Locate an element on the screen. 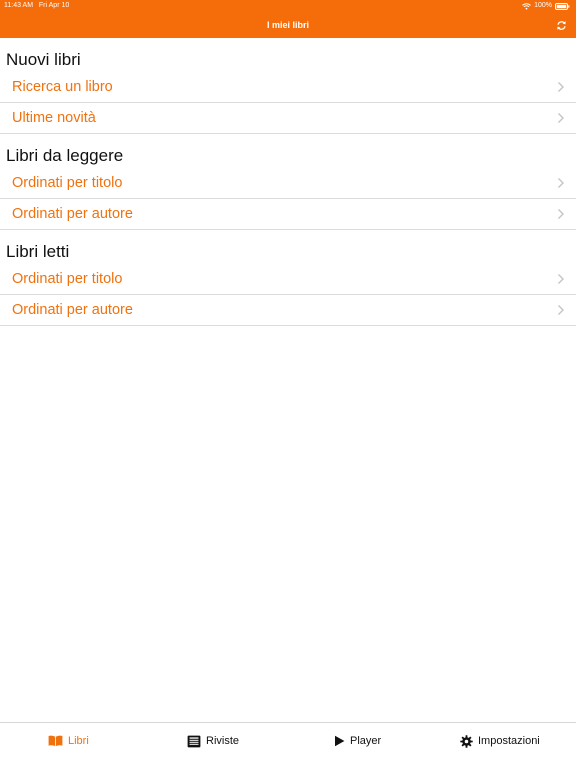 The height and width of the screenshot is (768, 576). newspaper-icon is located at coordinates (194, 741).